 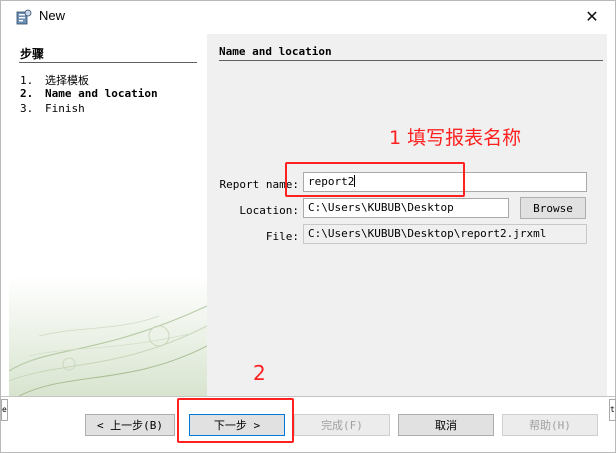 I want to click on location-input: C:\Users\KUBUB\Desktop, so click(x=406, y=208).